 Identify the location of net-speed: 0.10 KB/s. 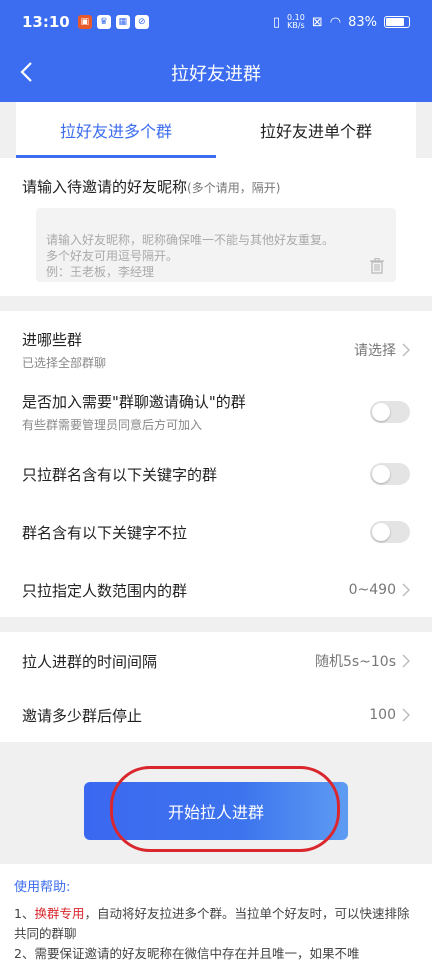
(296, 22).